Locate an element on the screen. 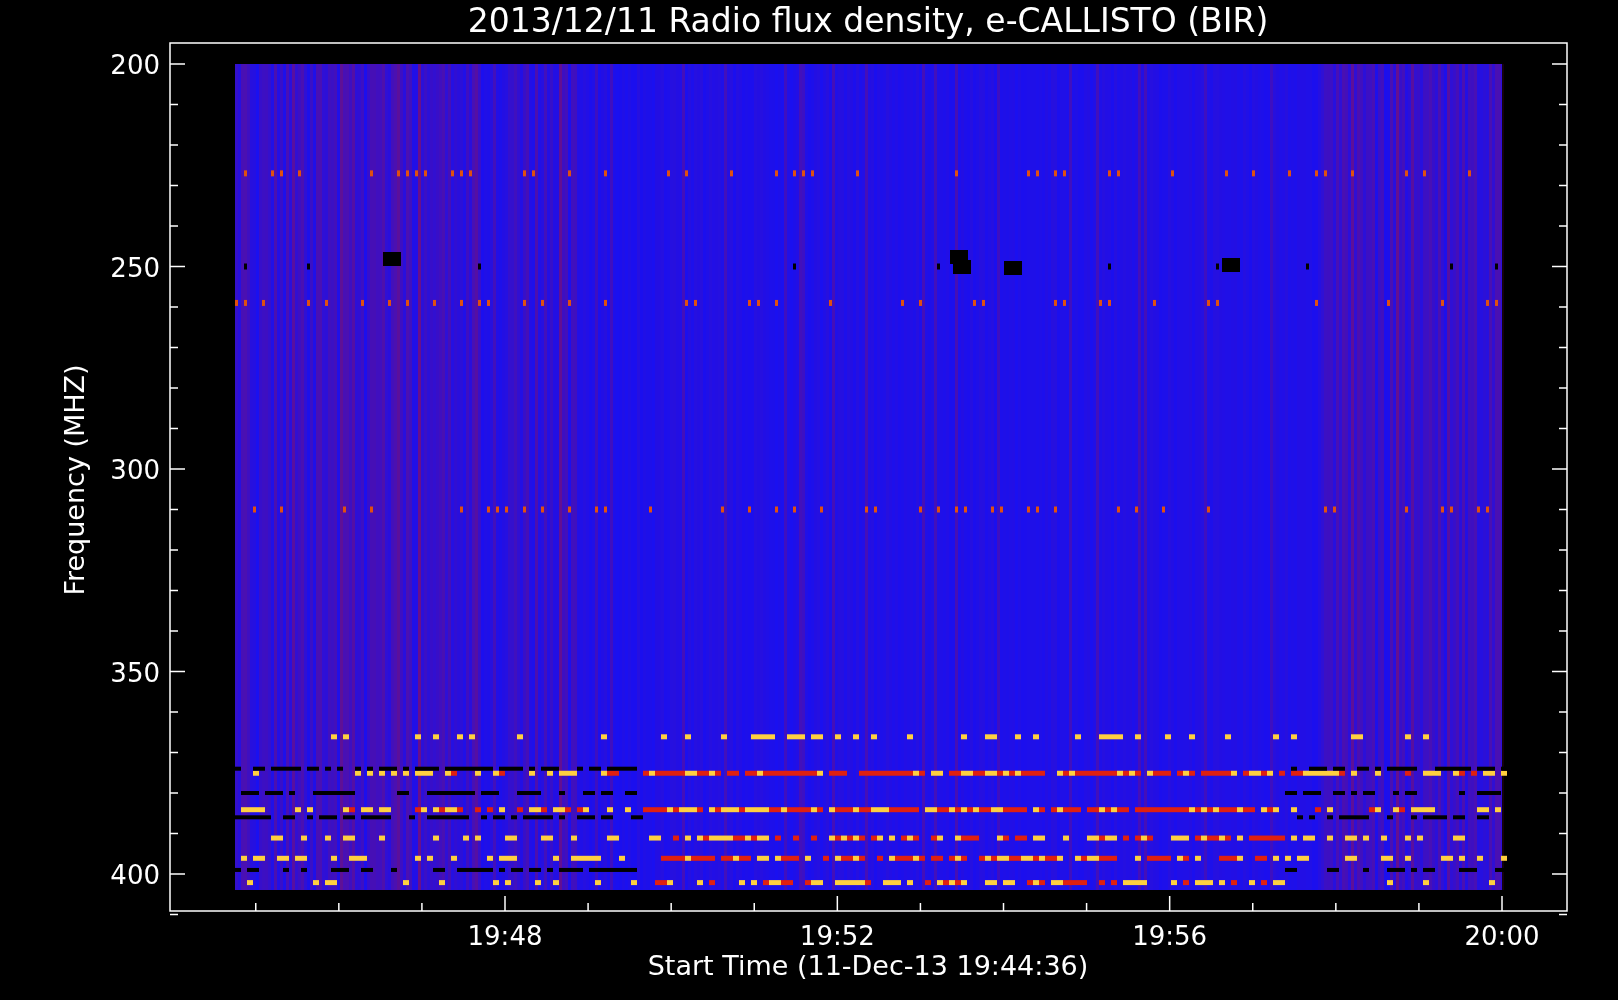  y-tick-label: 250 is located at coordinates (135, 267).